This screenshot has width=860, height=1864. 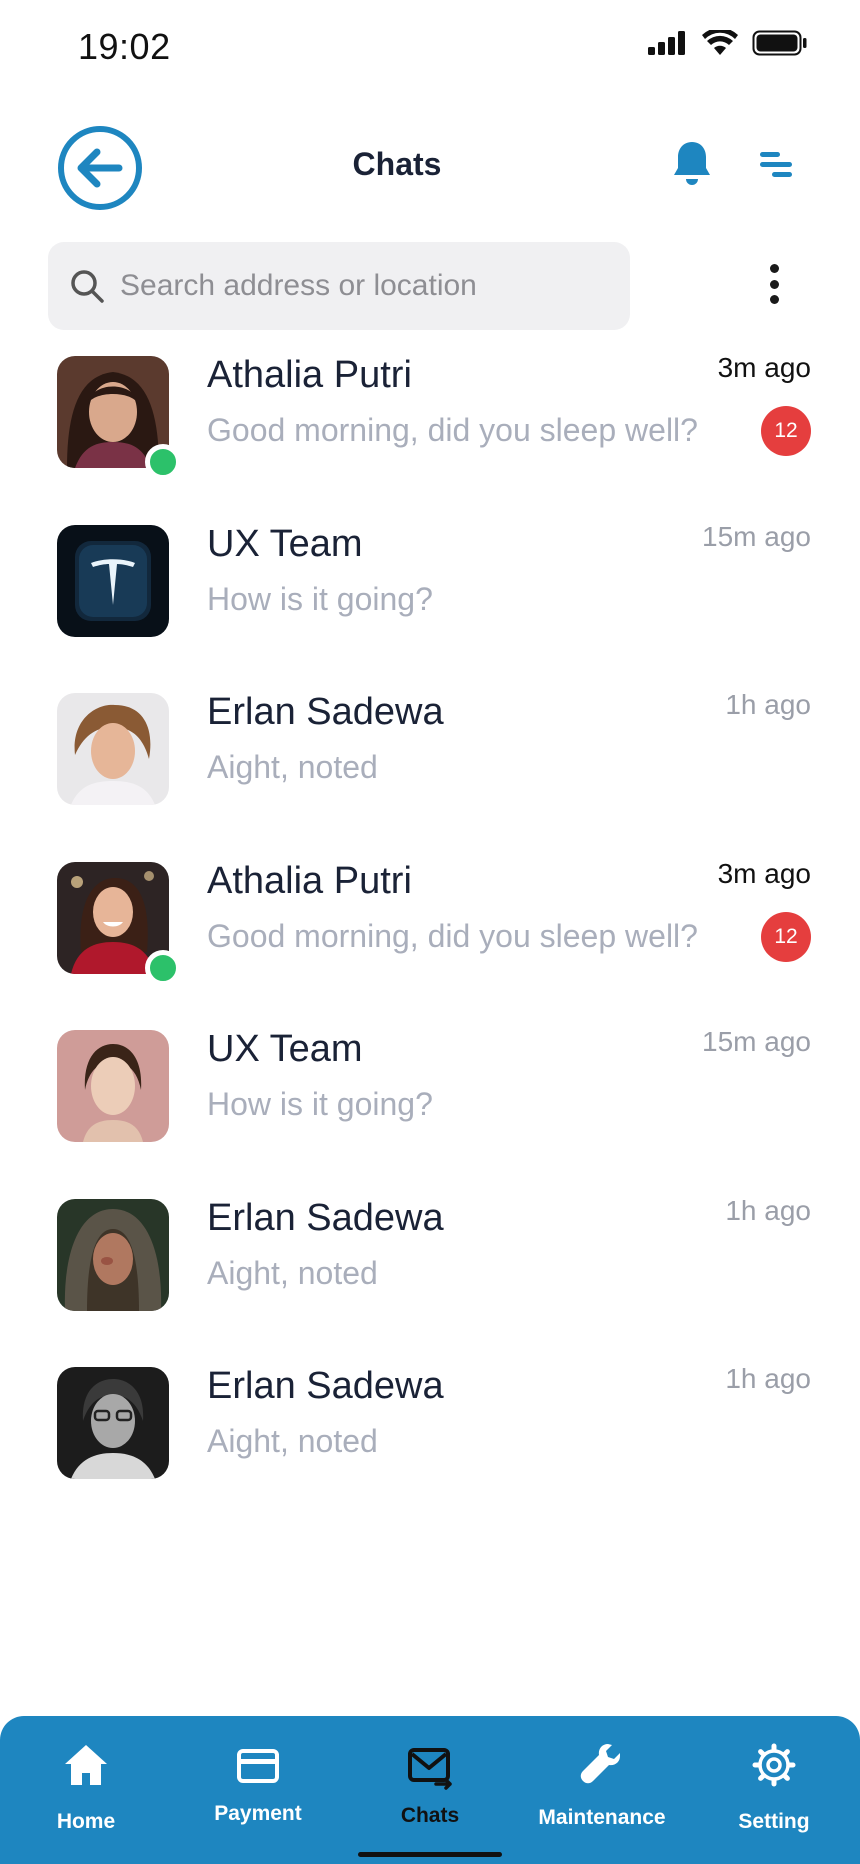 I want to click on notifications-button, so click(x=692, y=164).